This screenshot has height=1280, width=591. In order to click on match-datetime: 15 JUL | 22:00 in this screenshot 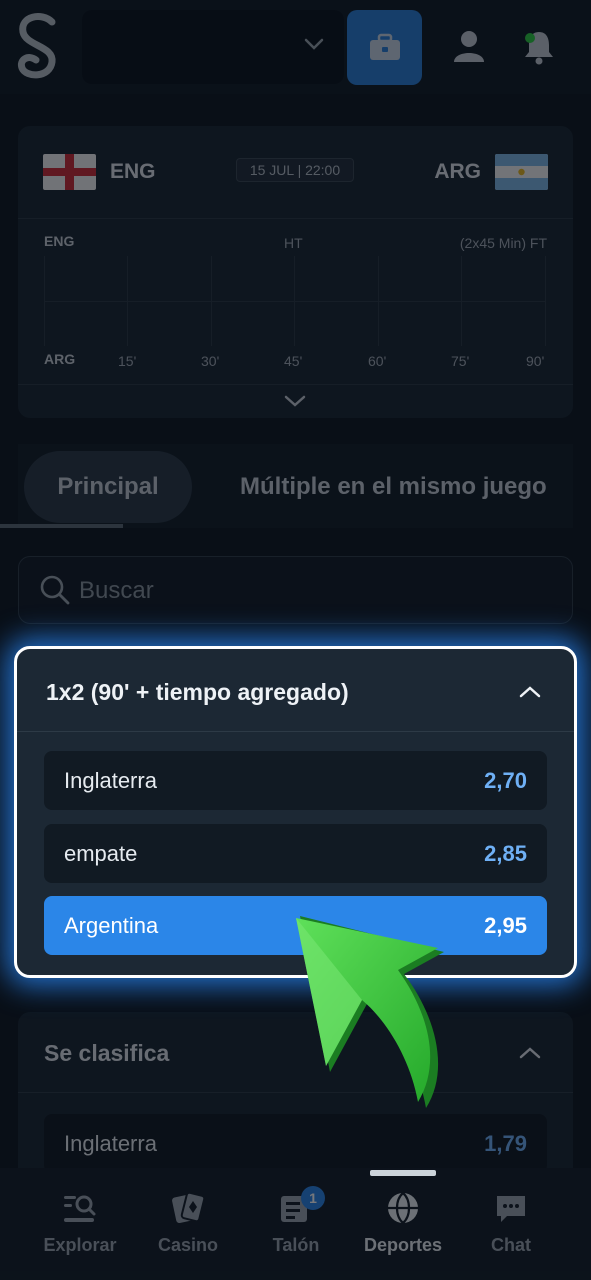, I will do `click(295, 170)`.